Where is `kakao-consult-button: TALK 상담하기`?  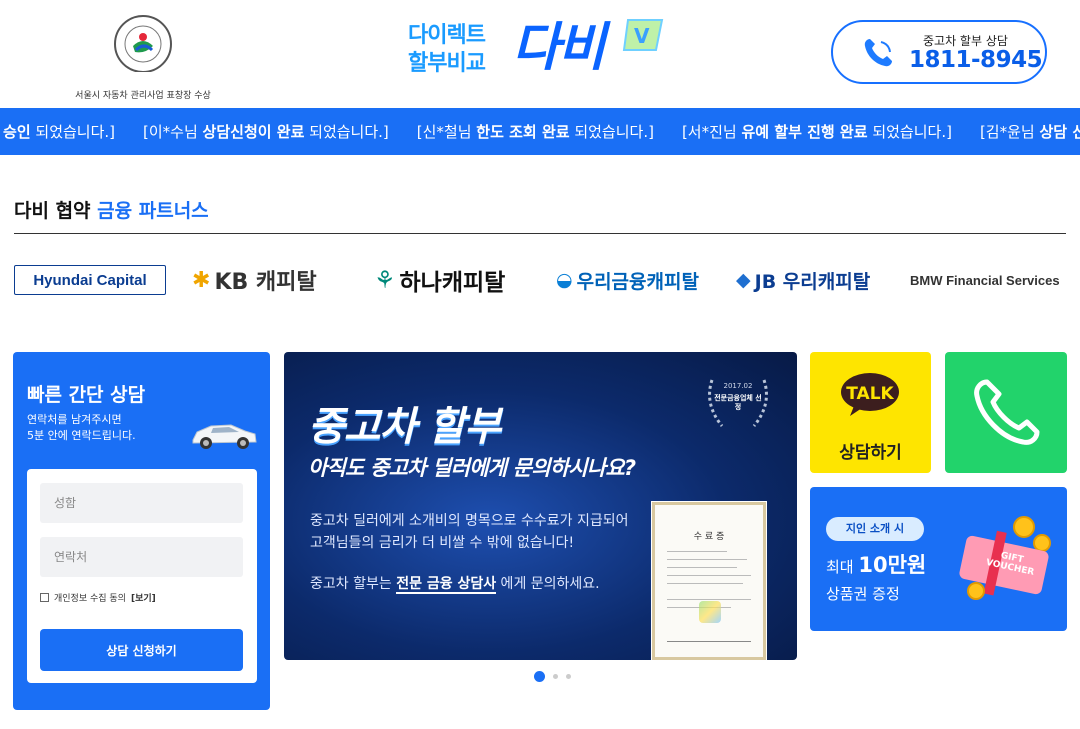
kakao-consult-button: TALK 상담하기 is located at coordinates (870, 412).